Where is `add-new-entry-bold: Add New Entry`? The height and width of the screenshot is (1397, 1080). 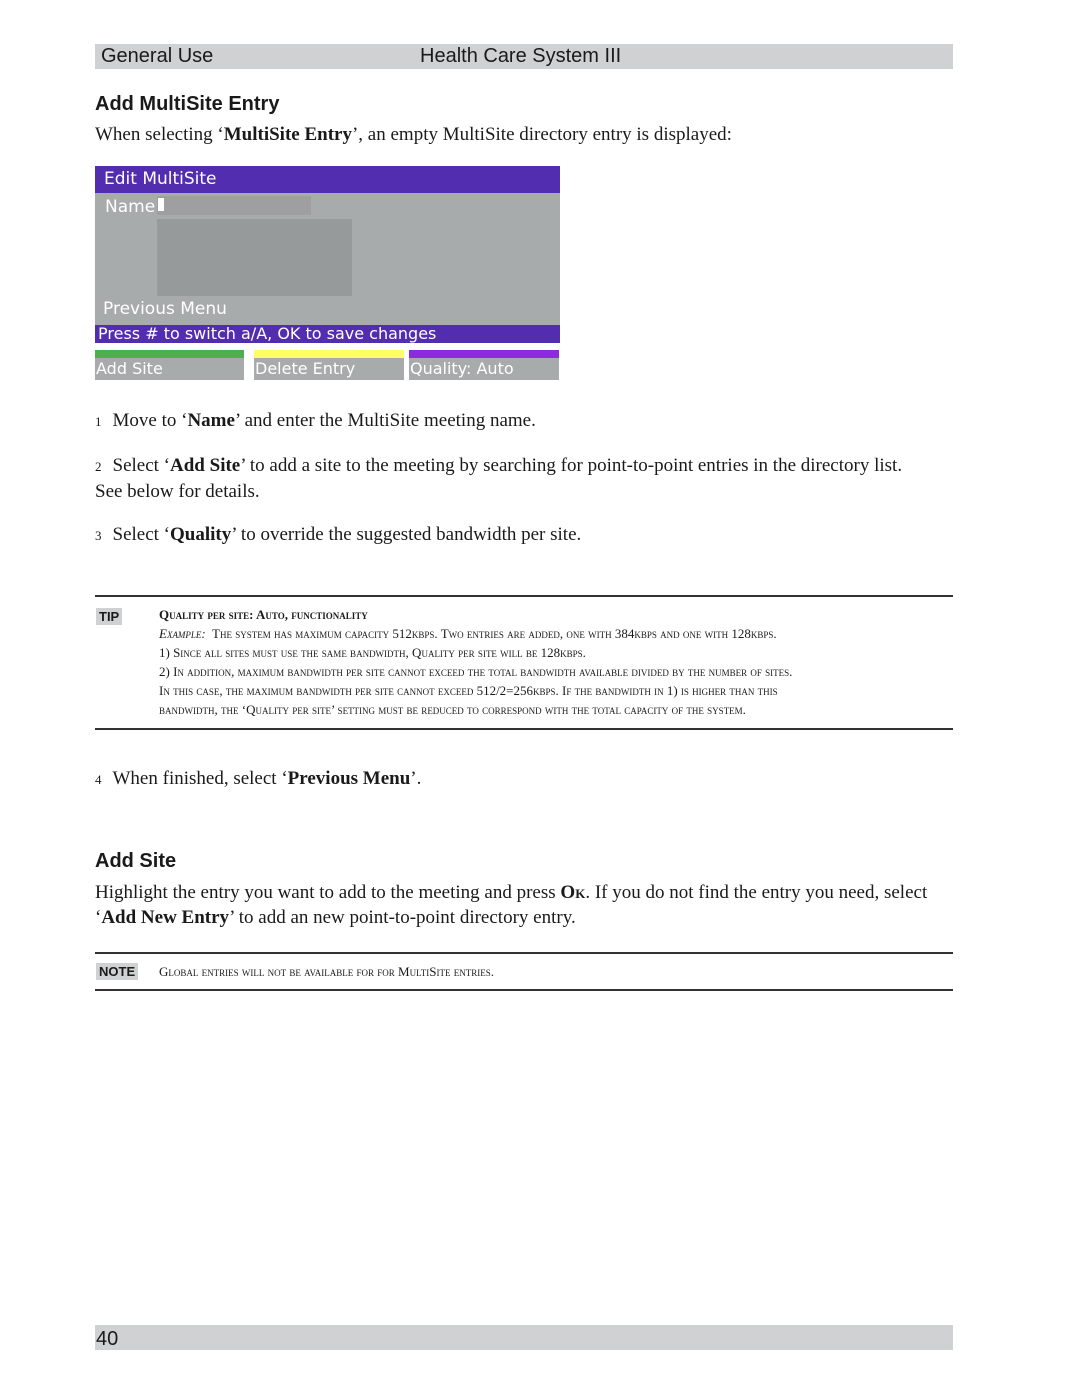
add-new-entry-bold: Add New Entry is located at coordinates (165, 917).